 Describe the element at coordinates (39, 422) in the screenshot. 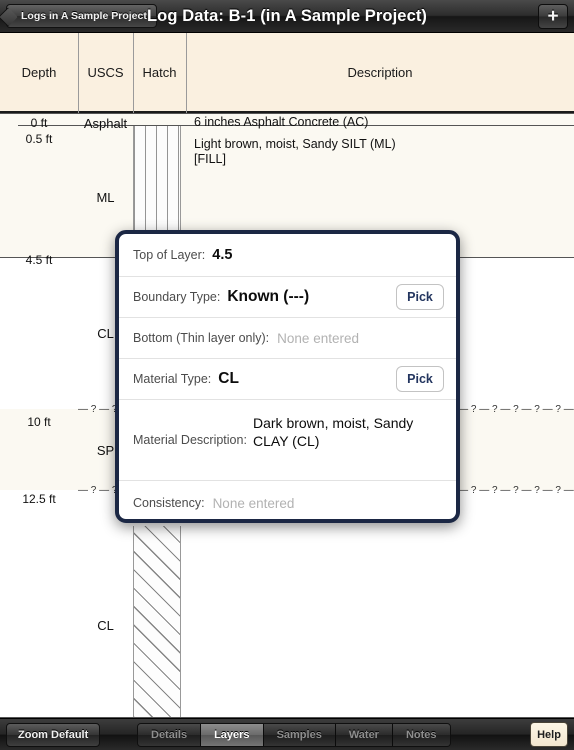

I see `depth-label-10ft: 10 ft` at that location.